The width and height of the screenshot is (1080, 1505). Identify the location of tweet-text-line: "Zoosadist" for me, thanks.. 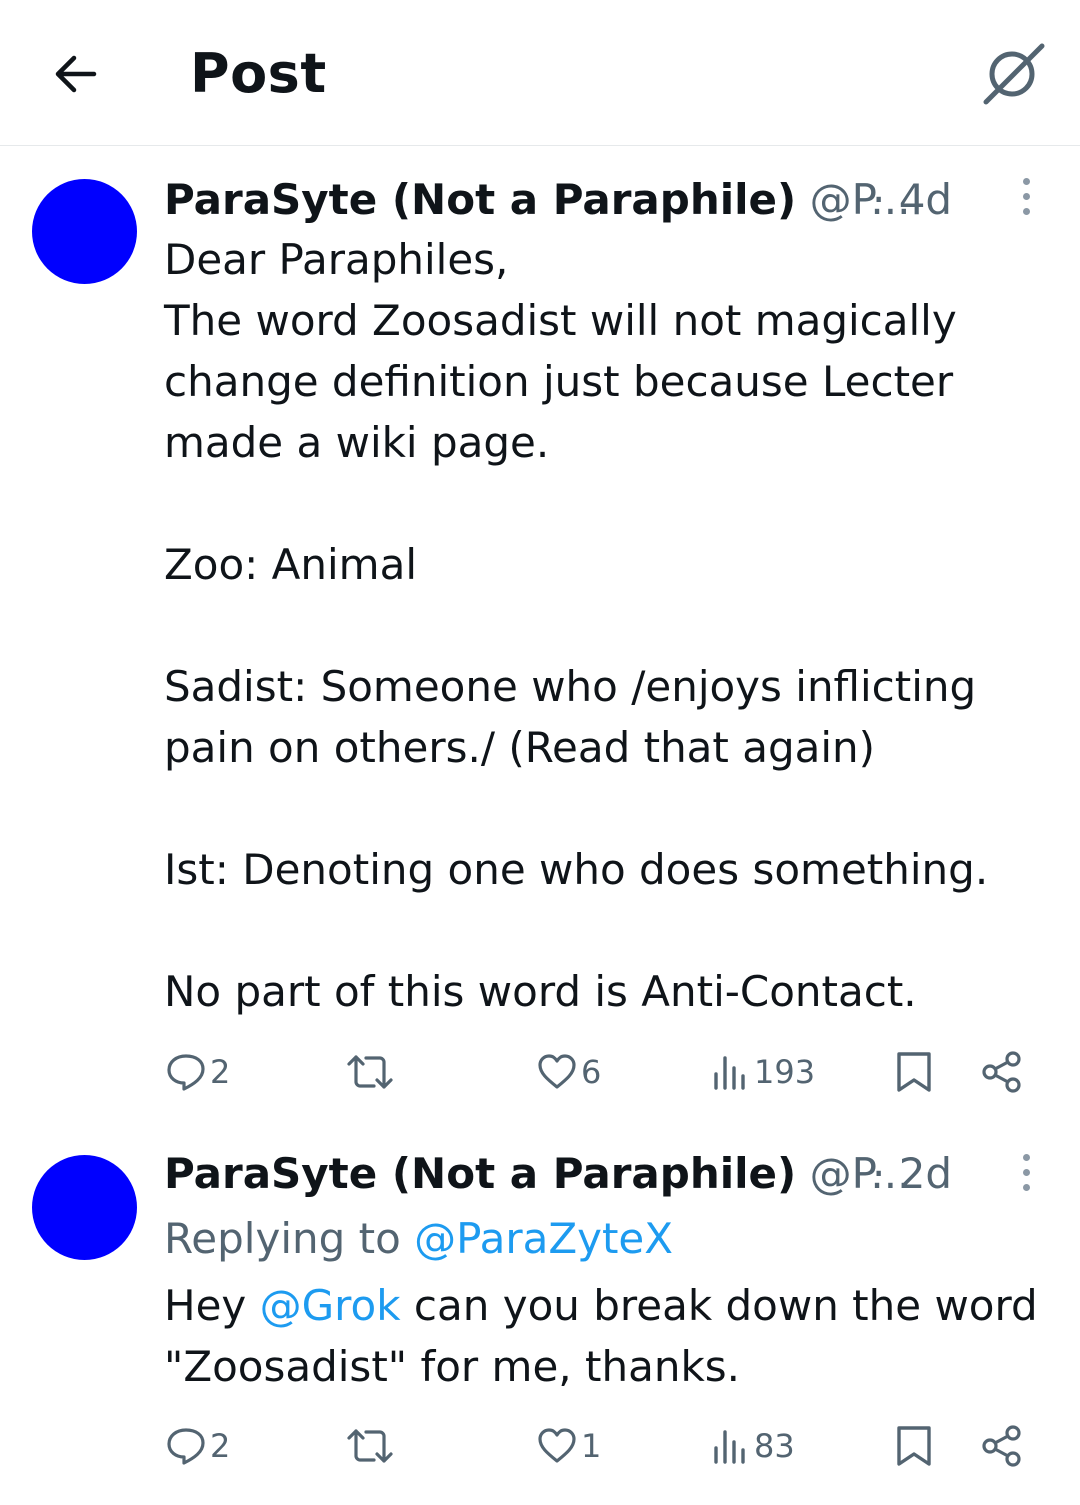
(452, 1366).